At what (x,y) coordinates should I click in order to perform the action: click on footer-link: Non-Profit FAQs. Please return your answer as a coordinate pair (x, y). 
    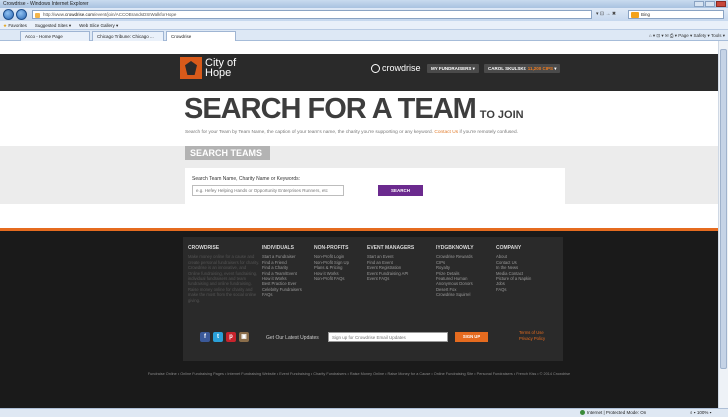
    Looking at the image, I should click on (331, 278).